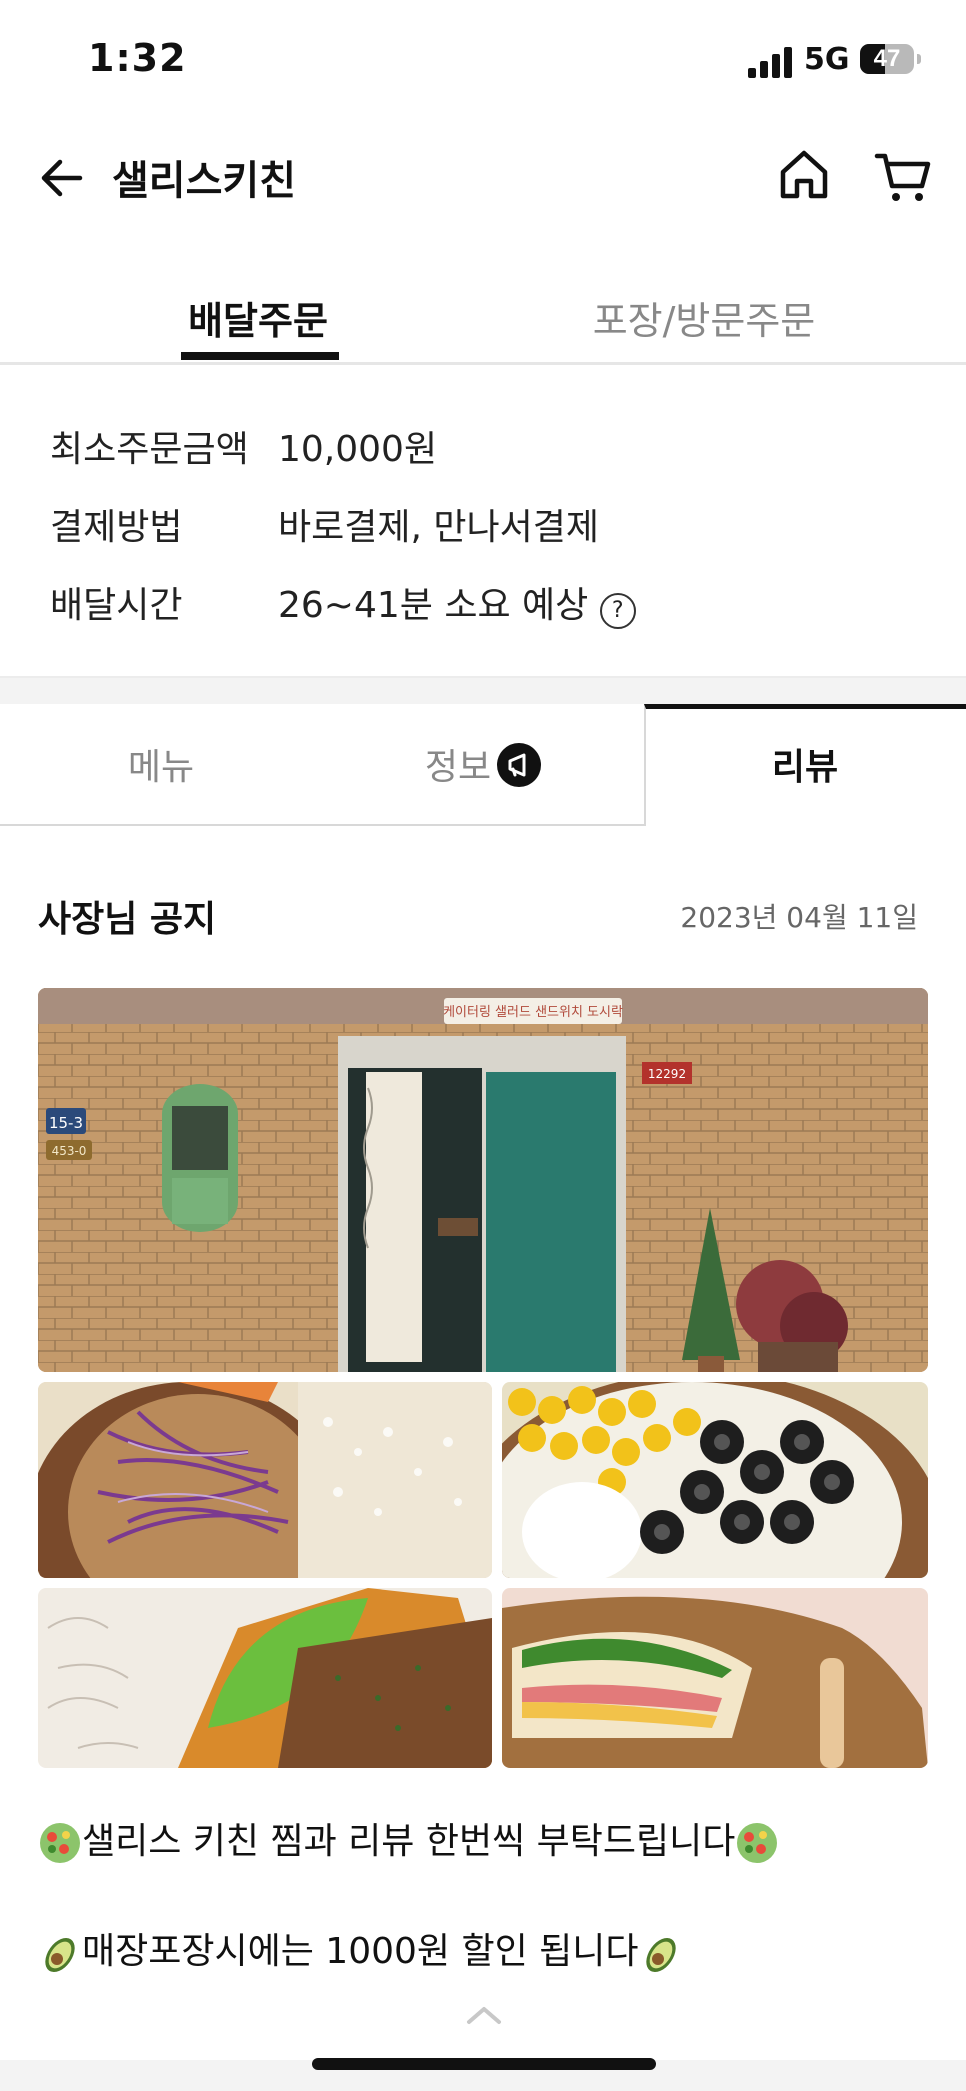 Image resolution: width=966 pixels, height=2091 pixels. What do you see at coordinates (533, 1012) in the screenshot?
I see `storefront-sign: 케이터링 샐러드 샌드위치 도시락` at bounding box center [533, 1012].